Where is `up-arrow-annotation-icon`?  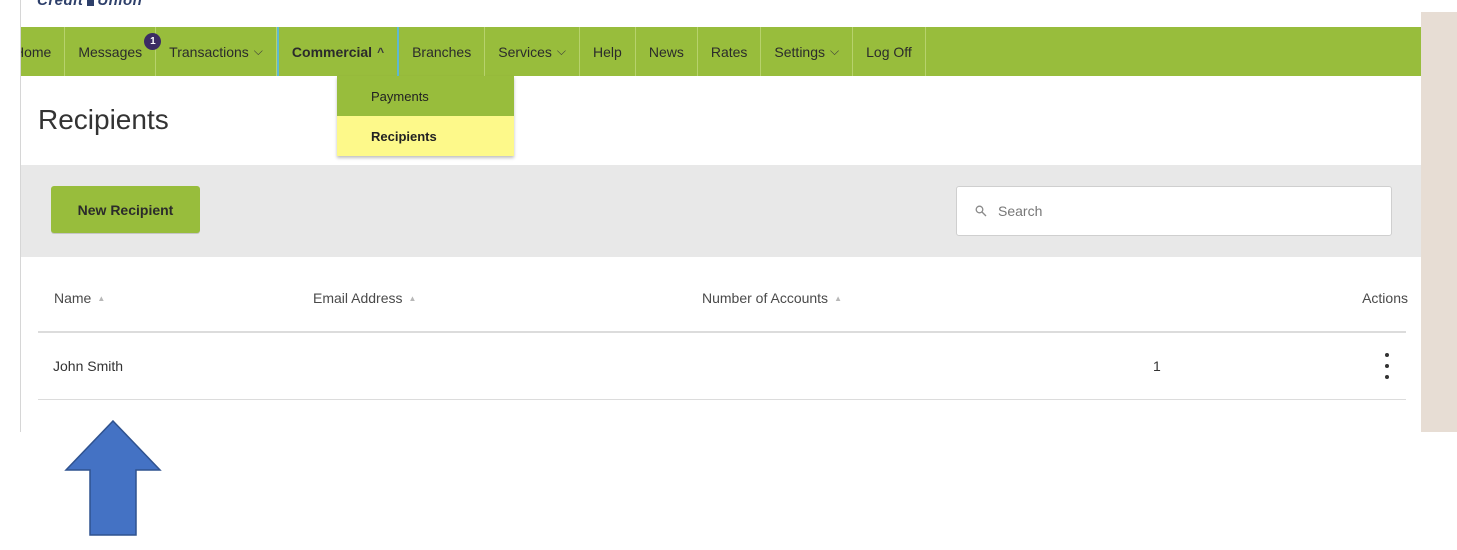 up-arrow-annotation-icon is located at coordinates (113, 477).